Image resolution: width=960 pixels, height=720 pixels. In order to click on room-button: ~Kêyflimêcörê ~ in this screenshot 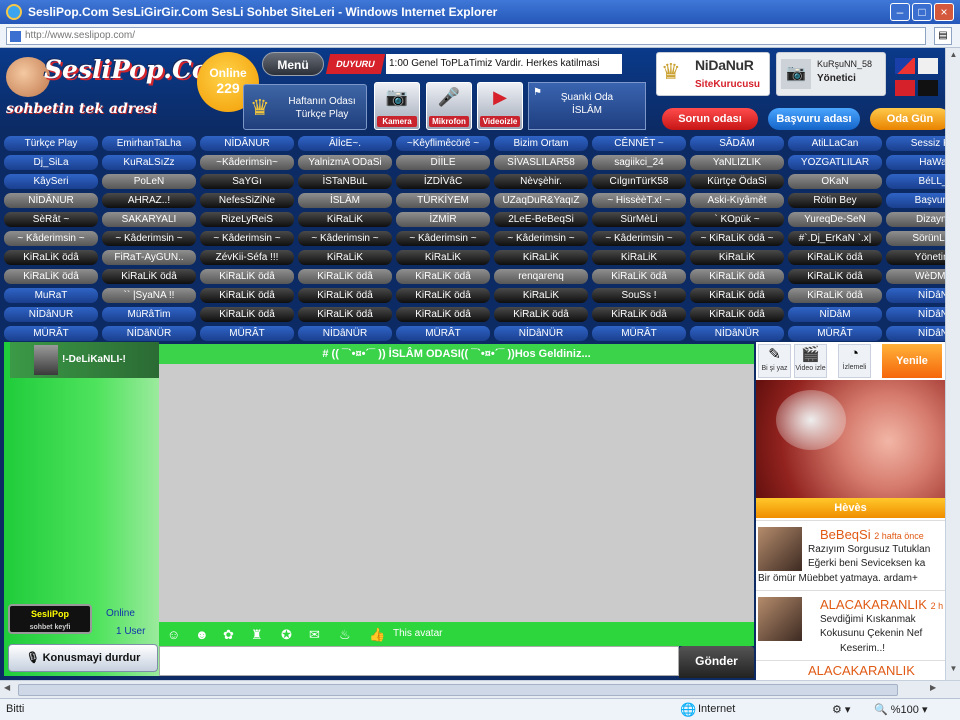, I will do `click(443, 143)`.